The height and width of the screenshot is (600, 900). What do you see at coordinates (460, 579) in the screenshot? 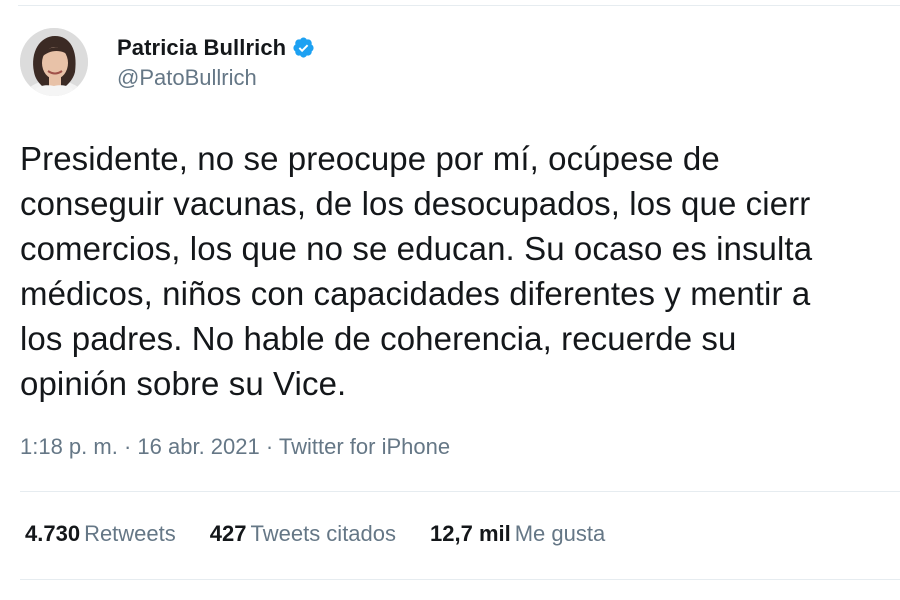
I see `stats-divider` at bounding box center [460, 579].